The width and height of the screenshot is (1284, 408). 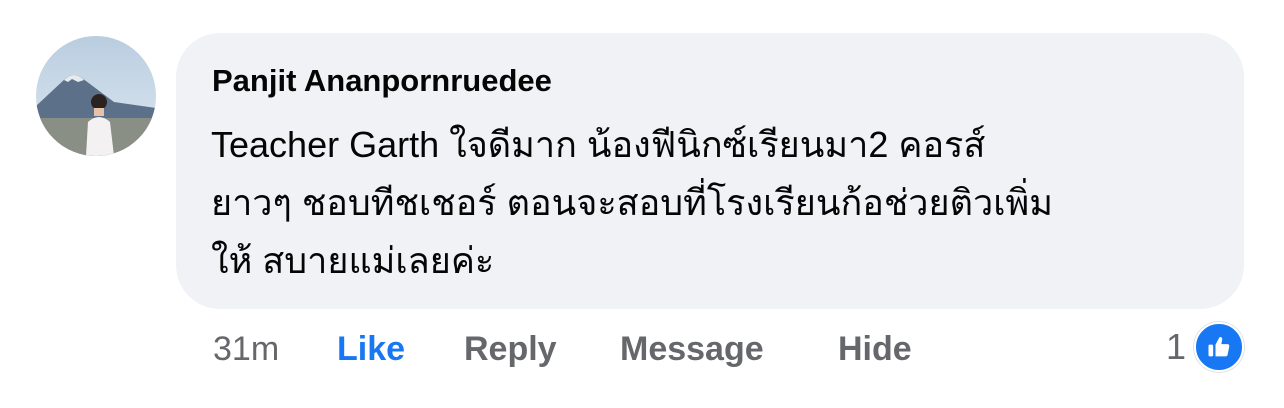 I want to click on avatar, so click(x=96, y=96).